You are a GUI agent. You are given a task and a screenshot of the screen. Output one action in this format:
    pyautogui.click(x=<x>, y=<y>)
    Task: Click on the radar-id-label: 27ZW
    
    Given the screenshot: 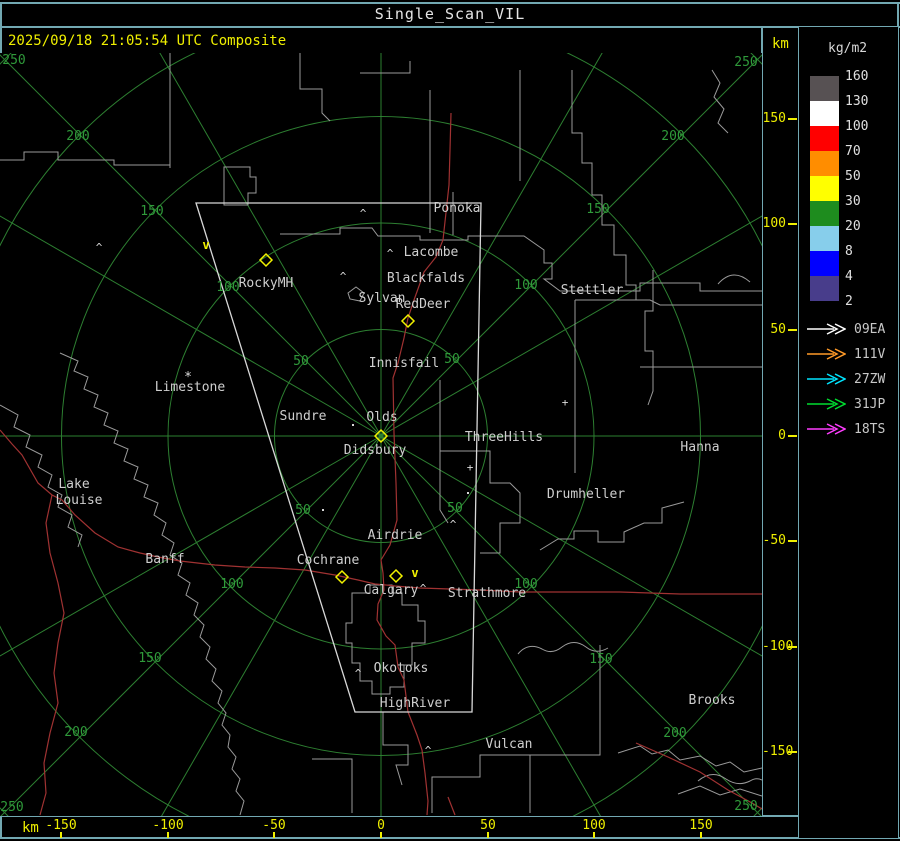 What is the action you would take?
    pyautogui.click(x=870, y=379)
    